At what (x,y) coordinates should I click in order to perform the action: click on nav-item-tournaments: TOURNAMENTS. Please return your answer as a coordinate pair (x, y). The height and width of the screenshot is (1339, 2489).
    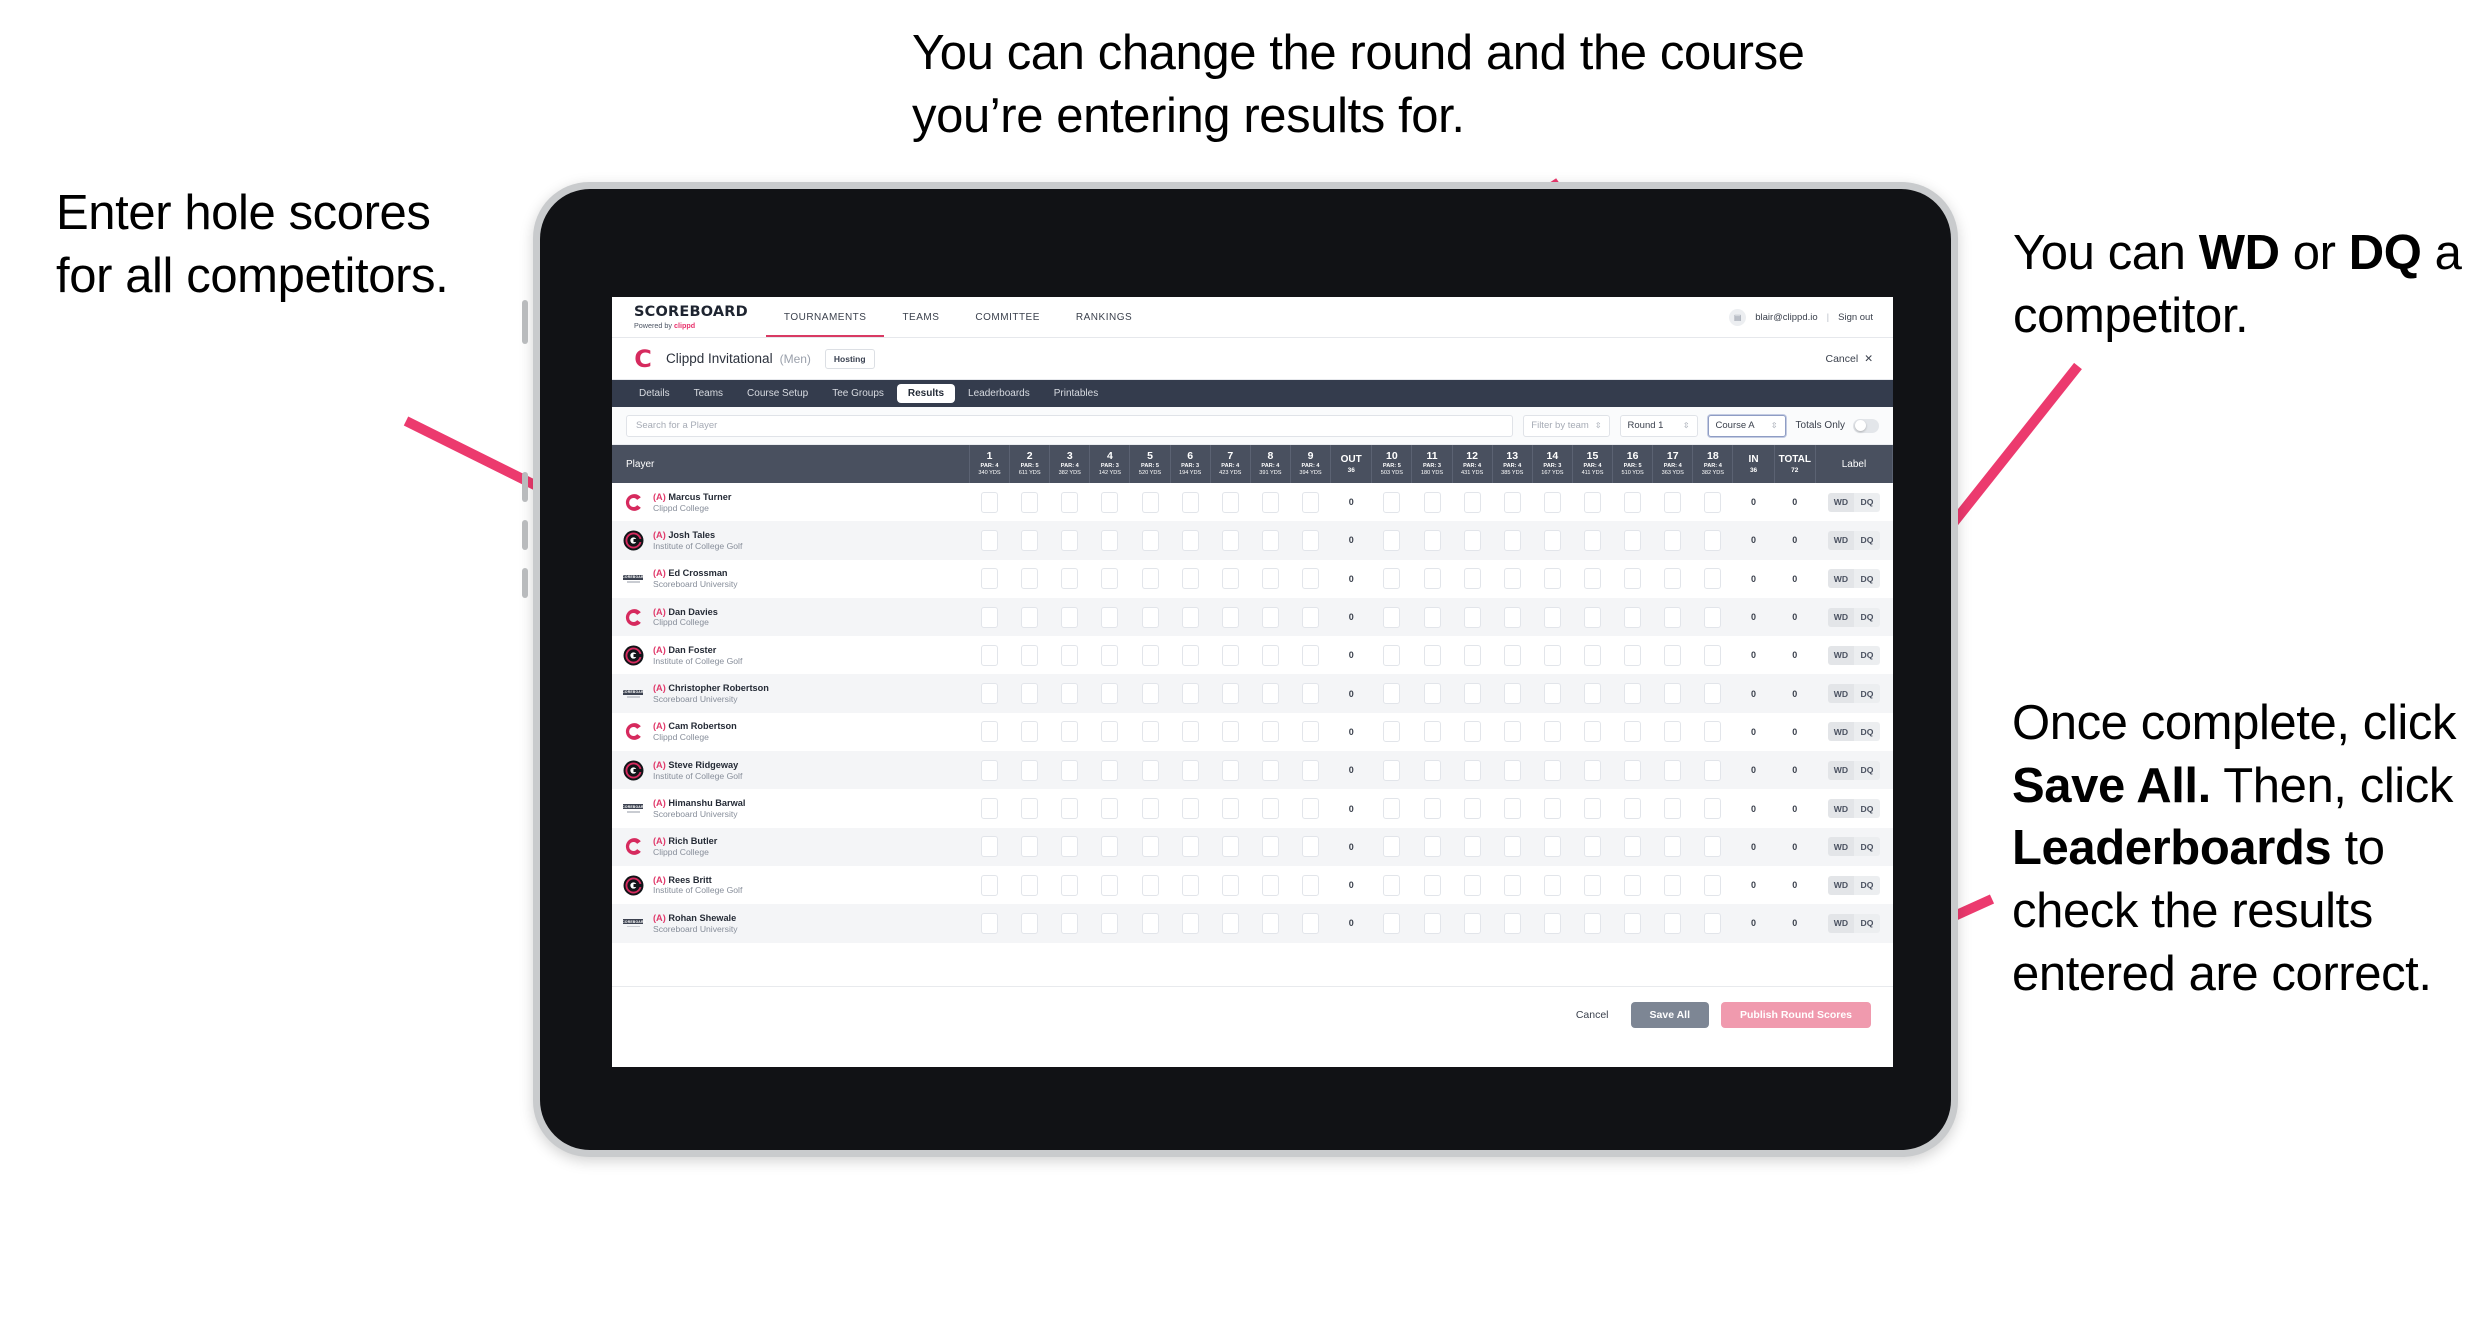
    Looking at the image, I should click on (825, 317).